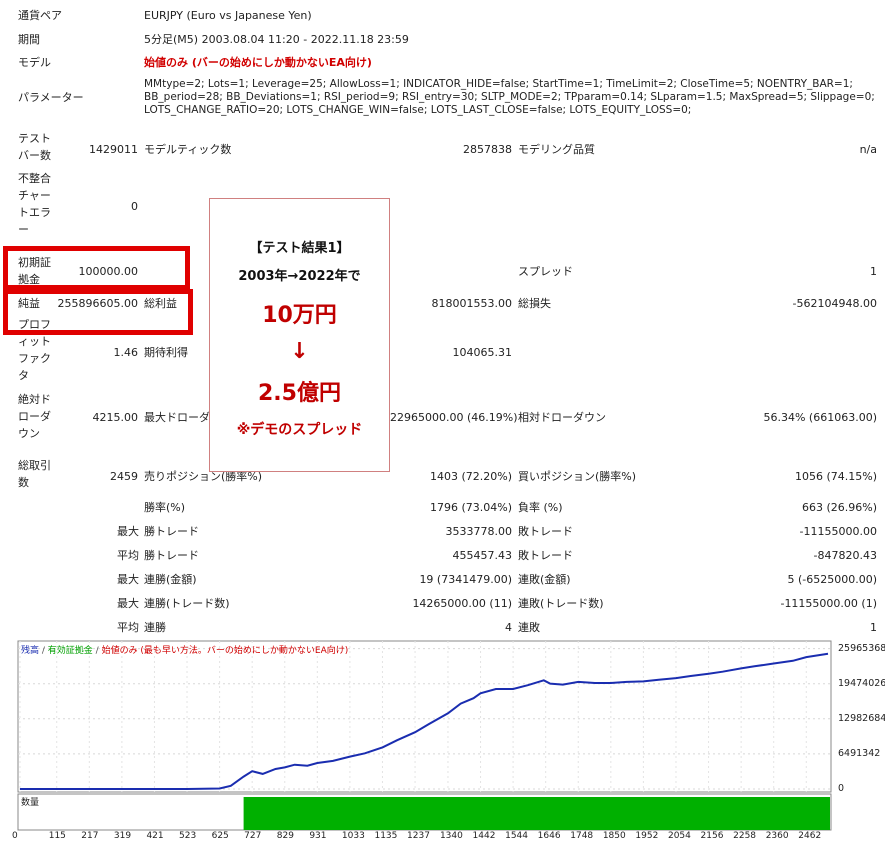 This screenshot has height=852, width=885. What do you see at coordinates (777, 836) in the screenshot?
I see `x-tick-label: 2360` at bounding box center [777, 836].